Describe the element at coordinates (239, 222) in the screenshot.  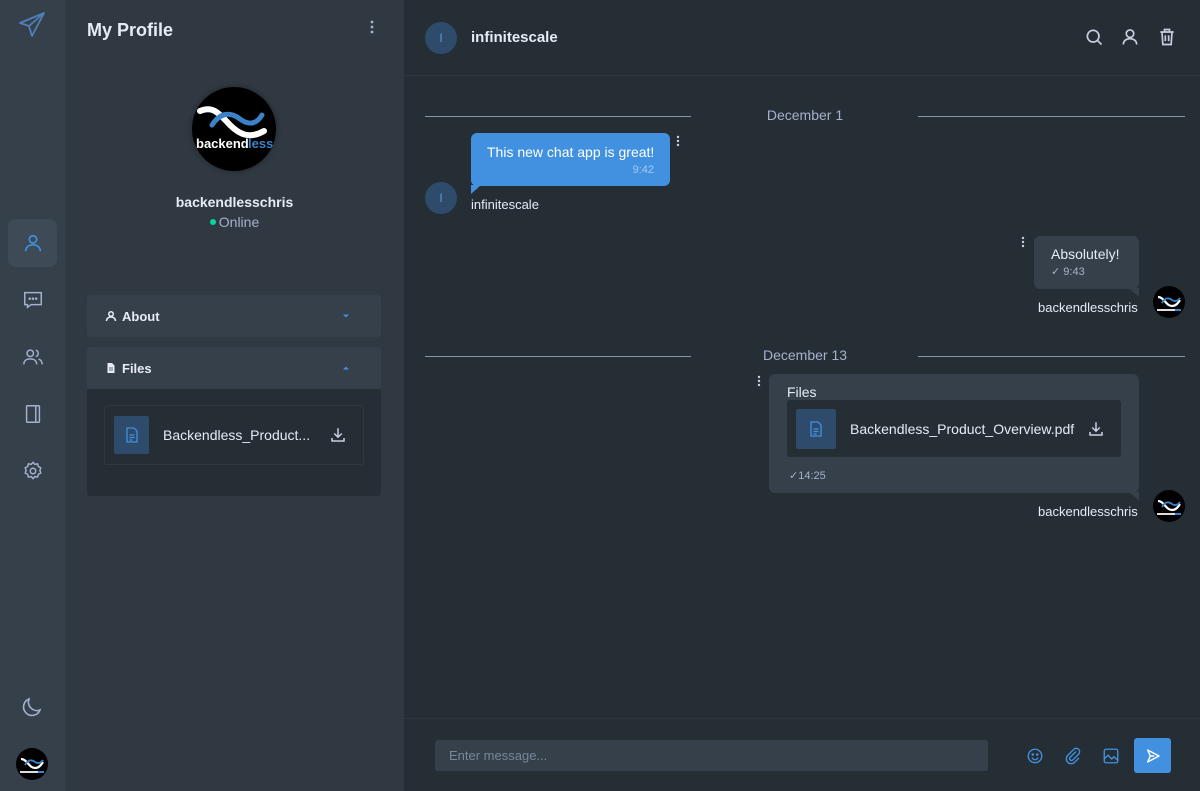
I see `status-text: Online` at that location.